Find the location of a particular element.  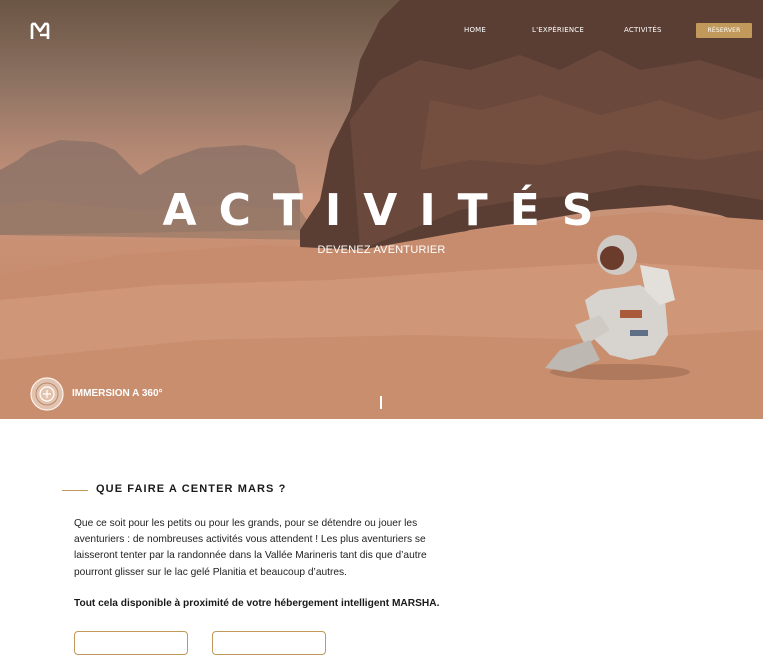

nav-home: HOME is located at coordinates (475, 30).